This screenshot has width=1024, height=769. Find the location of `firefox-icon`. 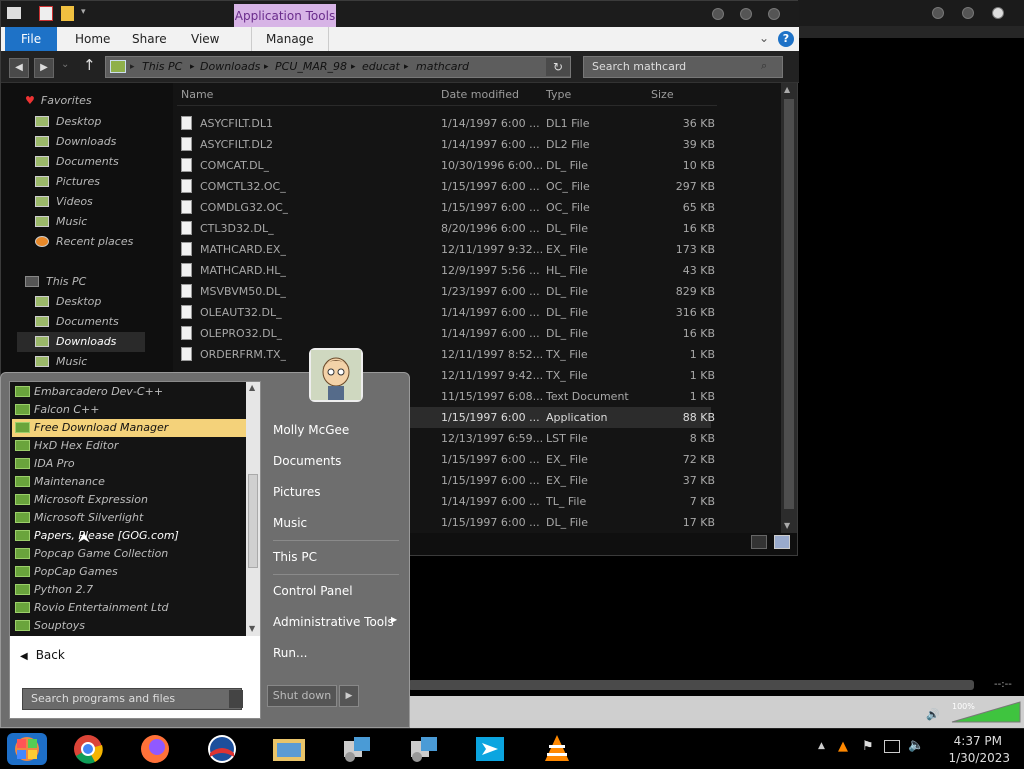

firefox-icon is located at coordinates (155, 749).